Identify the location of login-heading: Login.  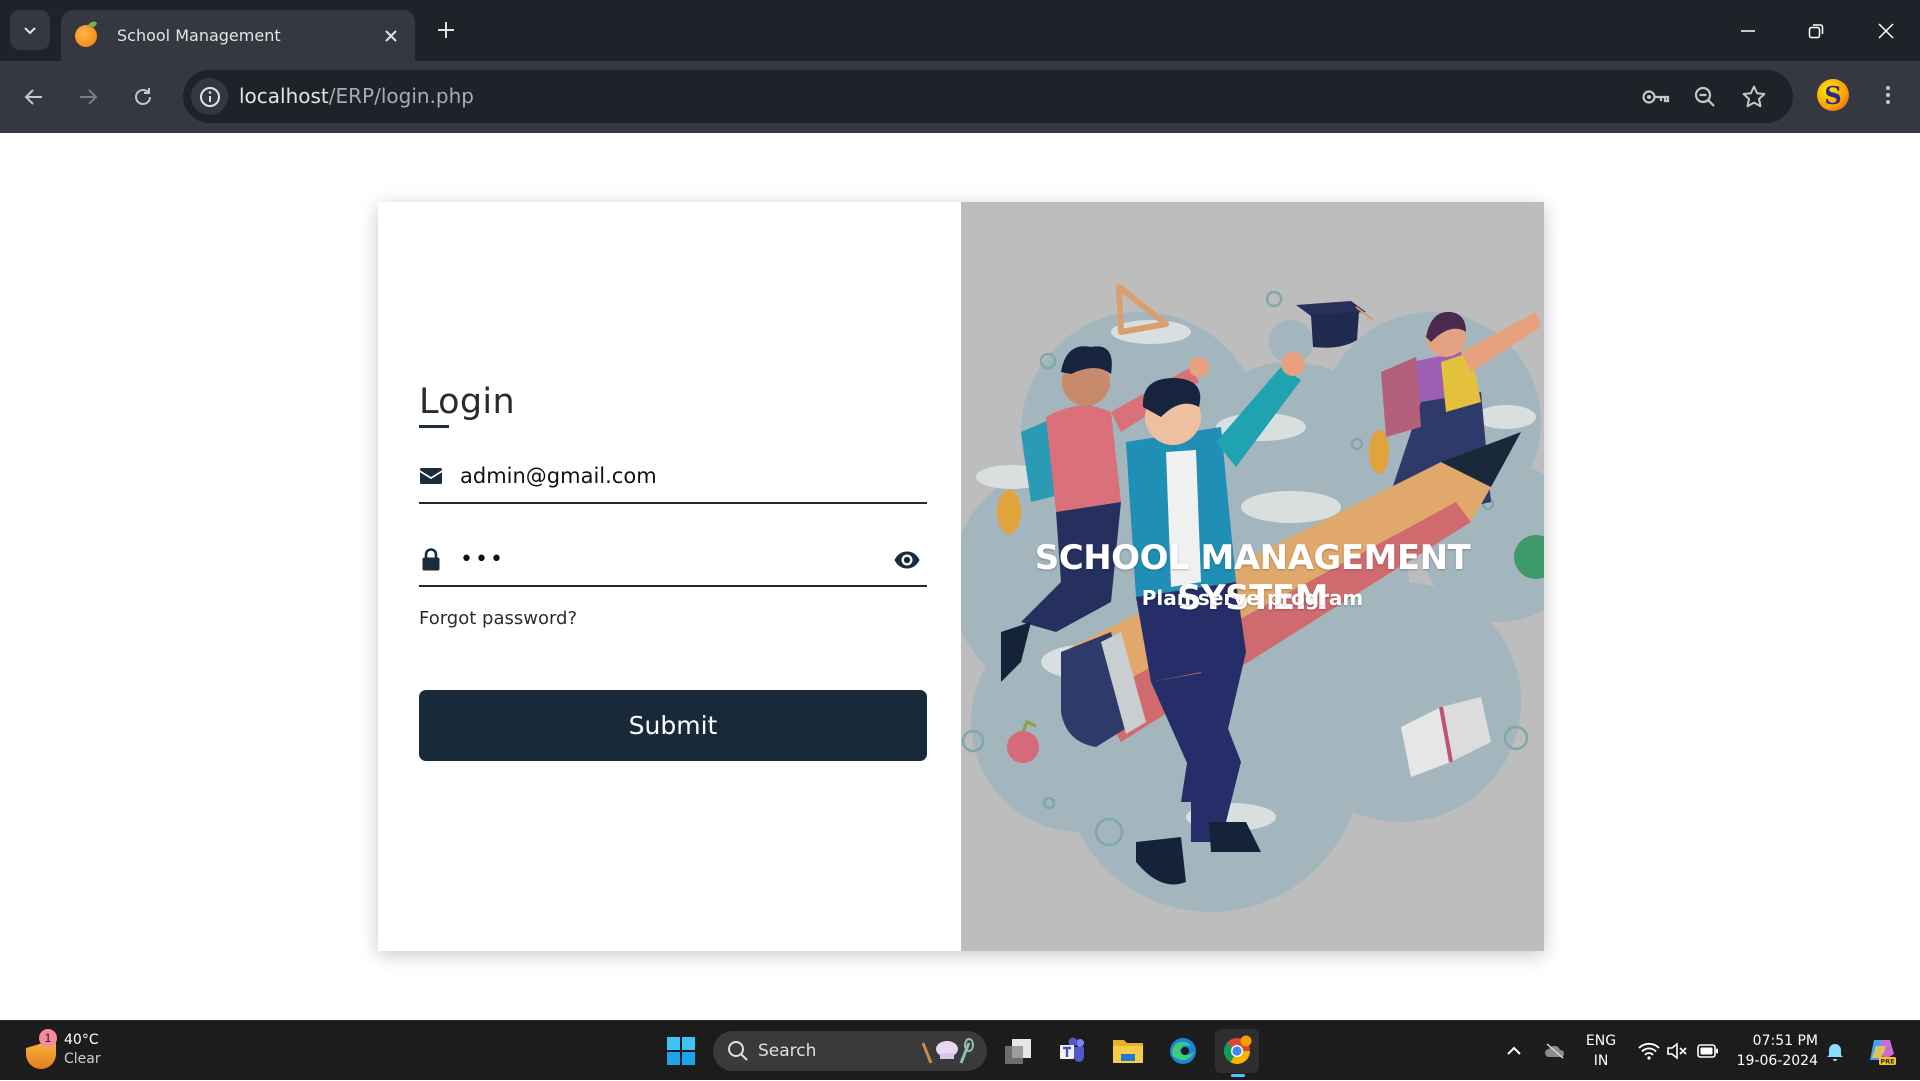
(467, 402).